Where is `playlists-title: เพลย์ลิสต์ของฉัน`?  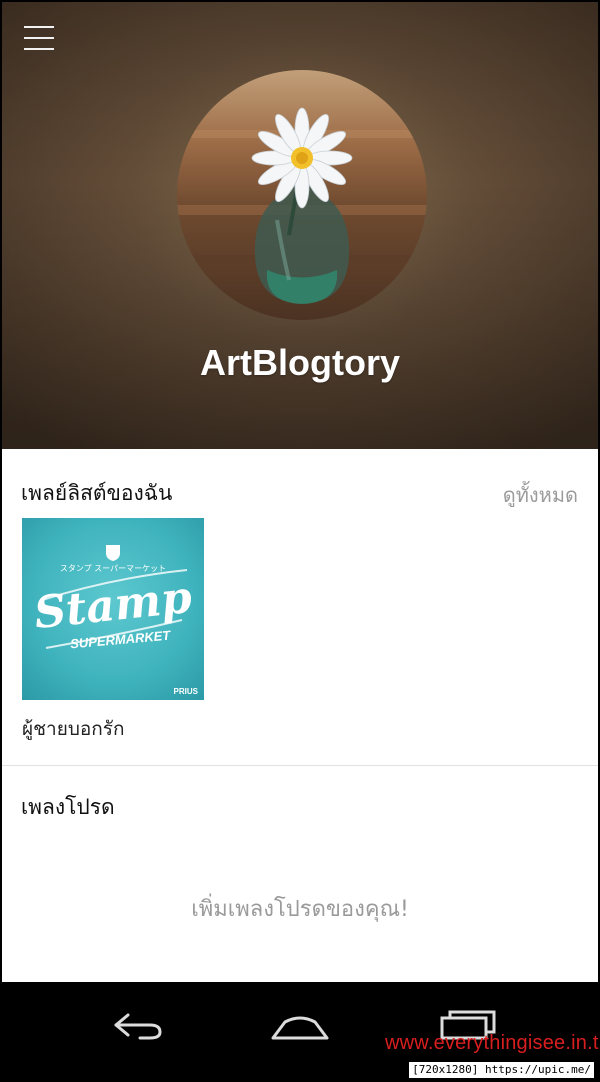
playlists-title: เพลย์ลิสต์ของฉัน is located at coordinates (97, 493).